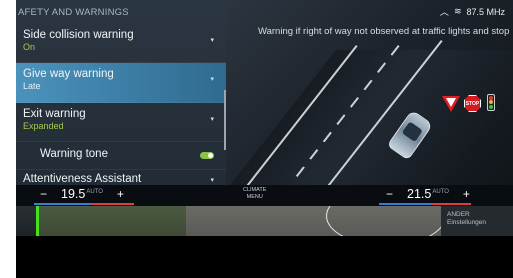 The width and height of the screenshot is (513, 278). I want to click on radio-frequency: 87.5 MHz, so click(485, 11).